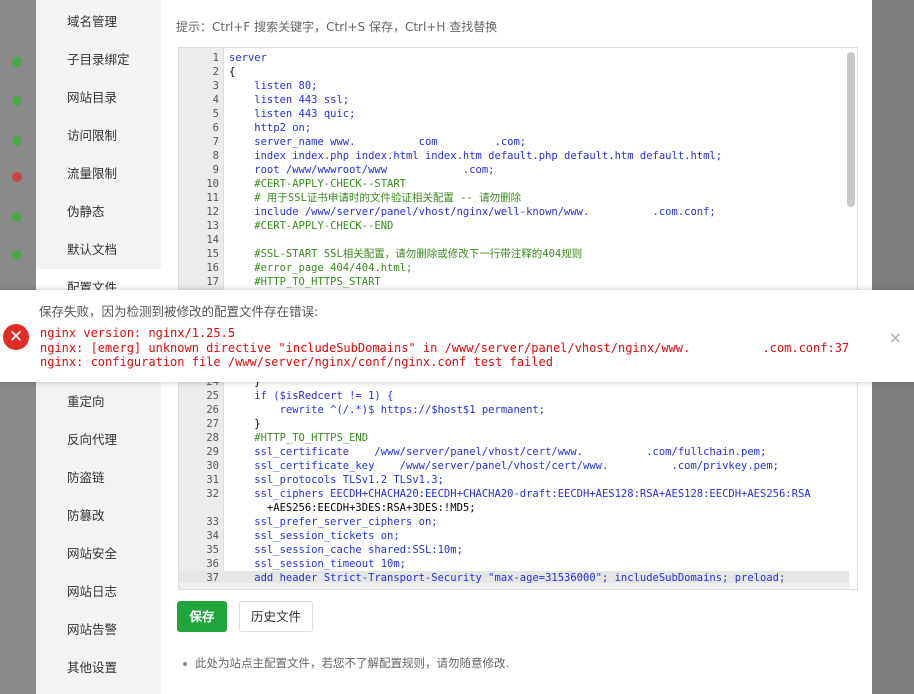  What do you see at coordinates (346, 550) in the screenshot?
I see `code-text: ssl_session_cache shared:SSL:10m;` at bounding box center [346, 550].